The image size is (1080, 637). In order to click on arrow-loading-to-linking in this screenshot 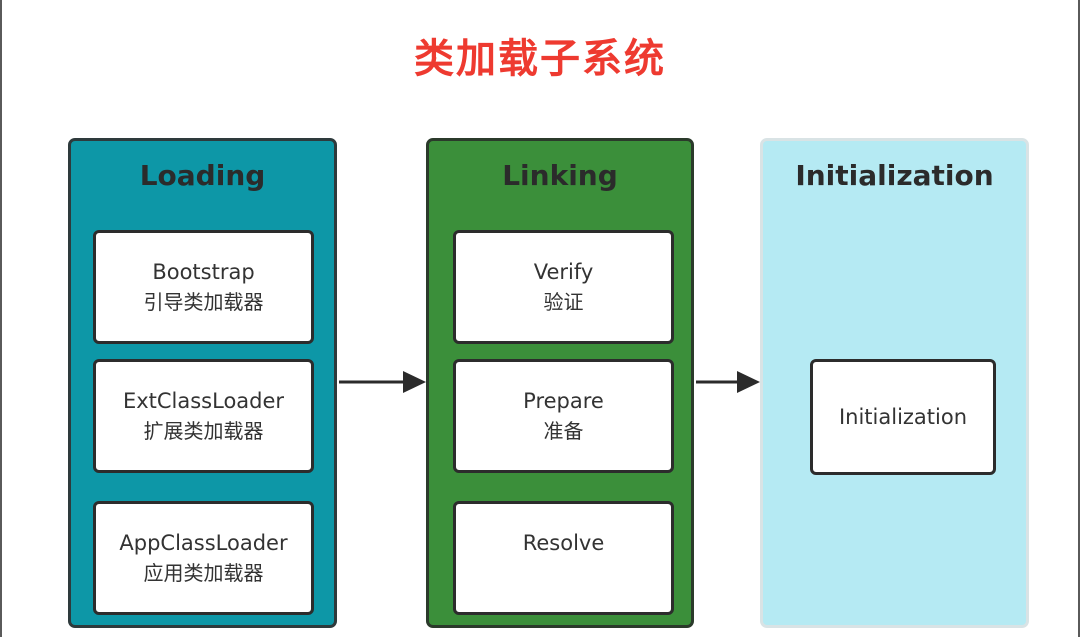, I will do `click(382, 382)`.